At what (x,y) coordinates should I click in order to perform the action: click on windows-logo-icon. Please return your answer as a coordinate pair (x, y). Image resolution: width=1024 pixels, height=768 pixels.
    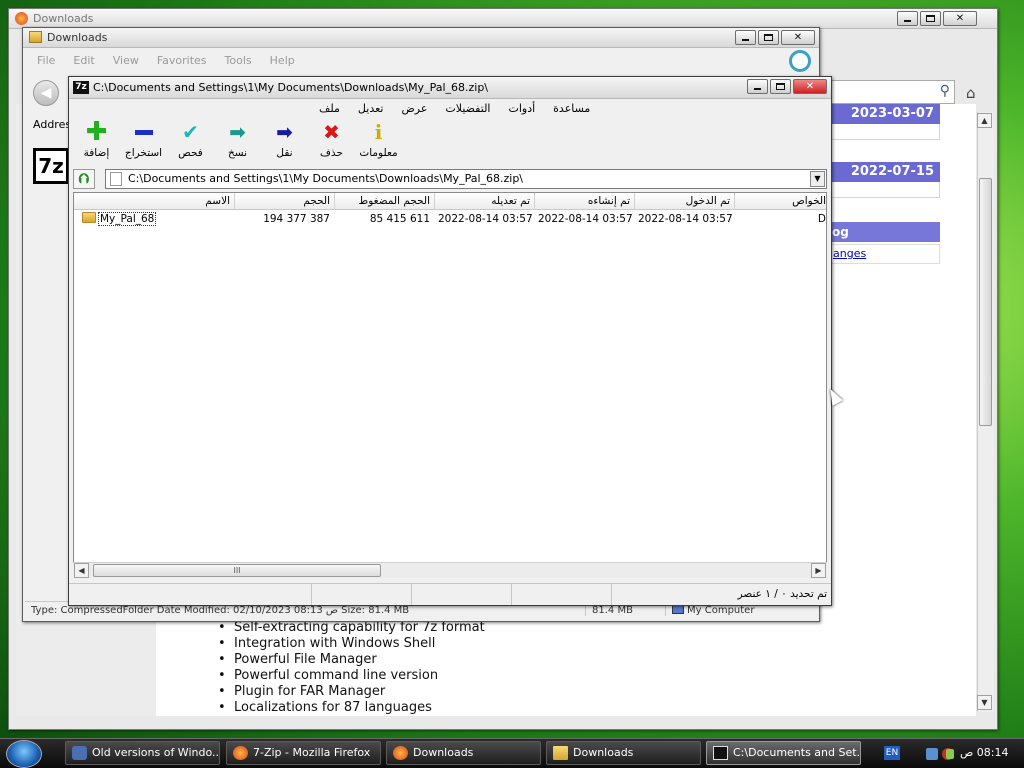
    Looking at the image, I should click on (800, 61).